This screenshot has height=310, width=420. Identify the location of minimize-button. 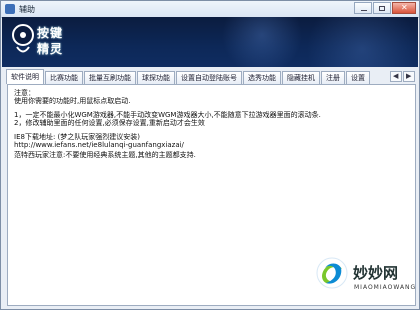
(363, 8).